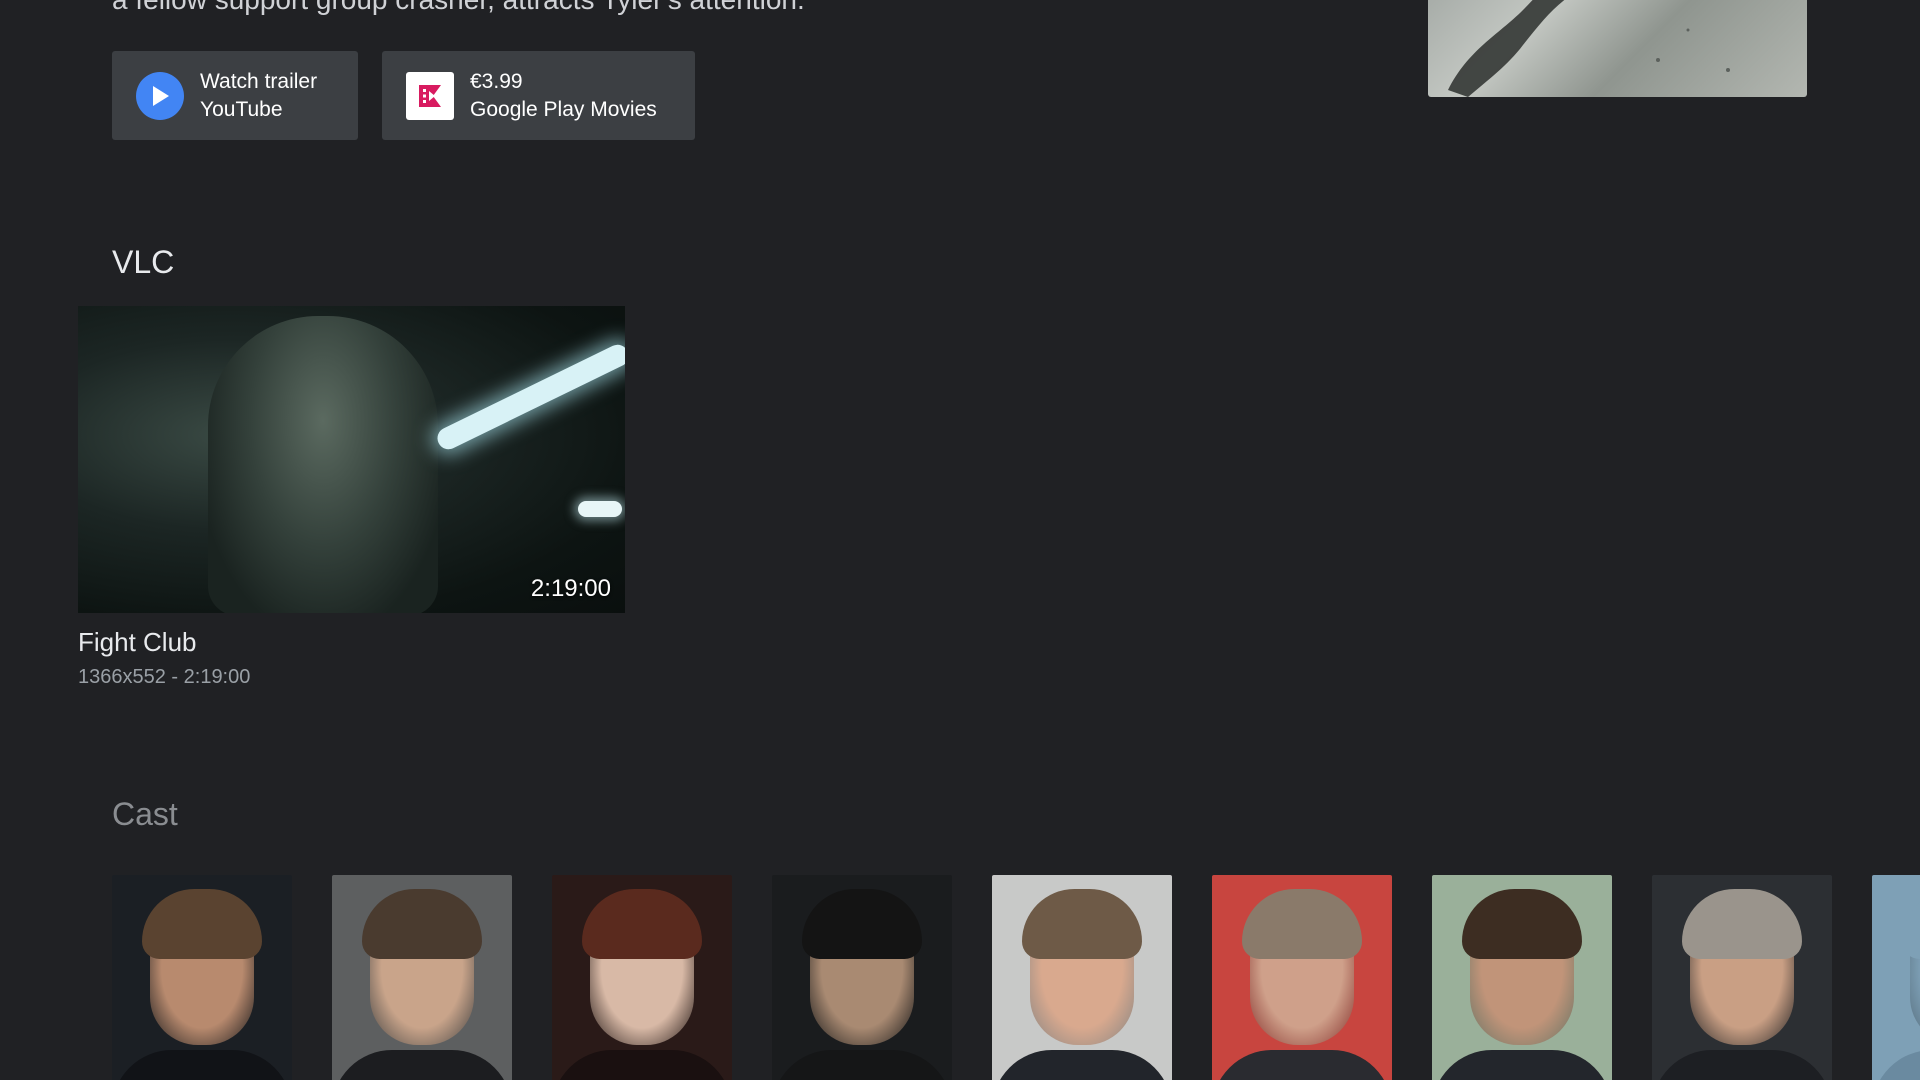  I want to click on vlc-video-thumbnail: 2:19:00, so click(351, 459).